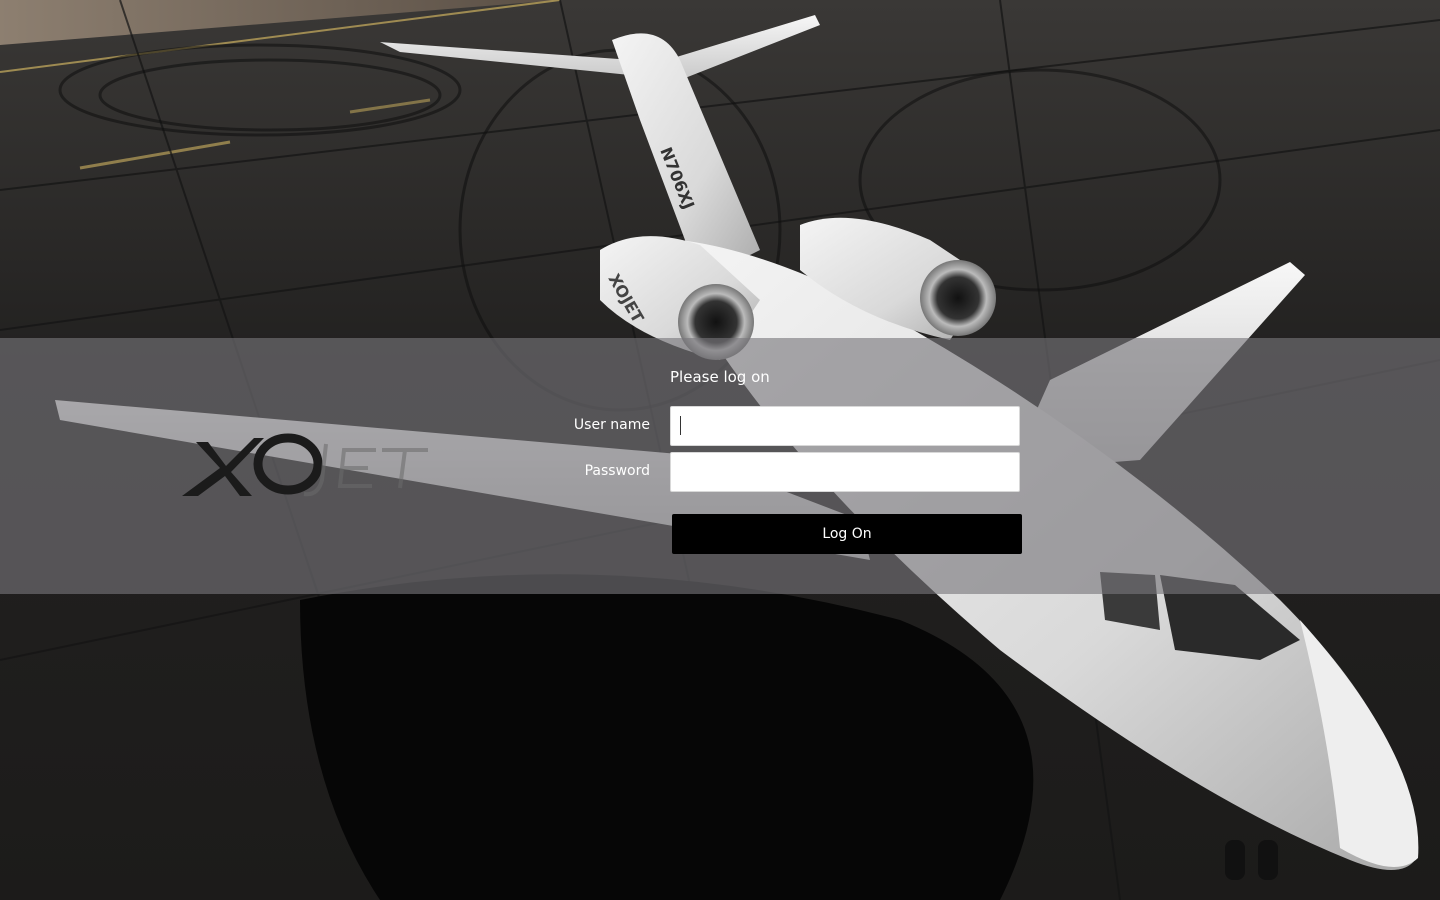  What do you see at coordinates (847, 534) in the screenshot?
I see `log-on-button: Log On` at bounding box center [847, 534].